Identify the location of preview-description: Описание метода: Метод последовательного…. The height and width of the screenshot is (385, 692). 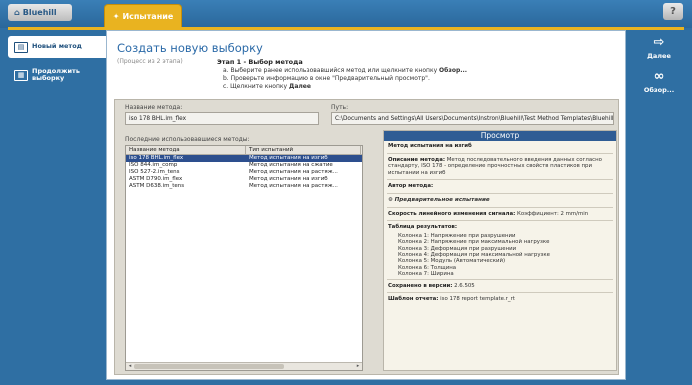
(495, 166).